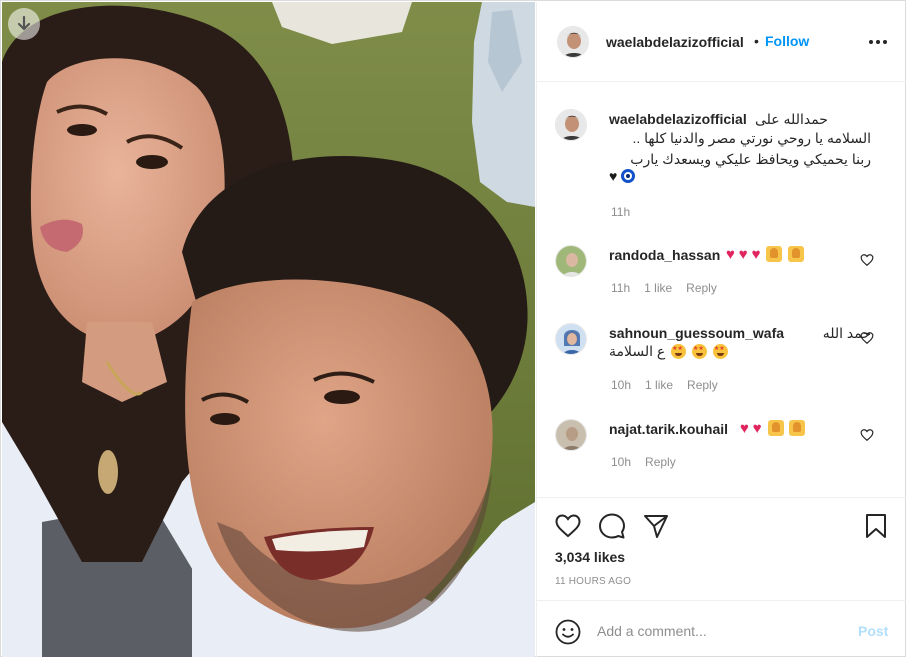 The height and width of the screenshot is (657, 906). Describe the element at coordinates (873, 631) in the screenshot. I see `post-comment-button: Post` at that location.